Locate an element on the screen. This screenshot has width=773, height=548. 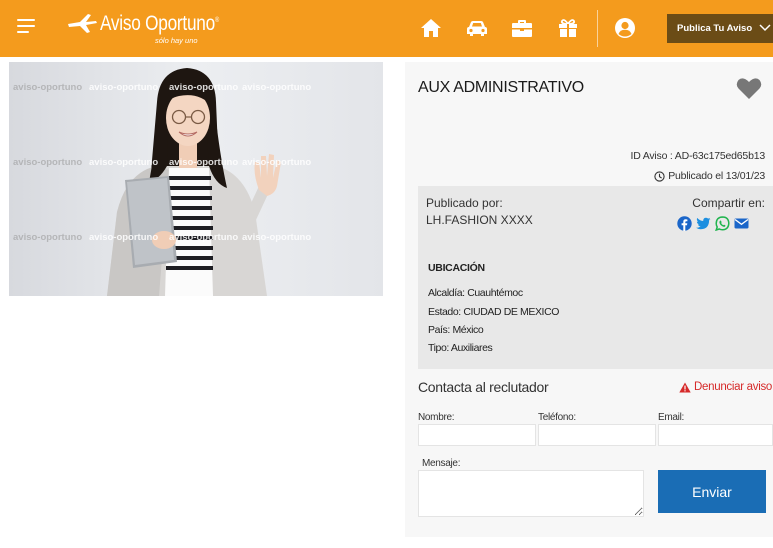
logo-tagline: sólo hay uno is located at coordinates (176, 40).